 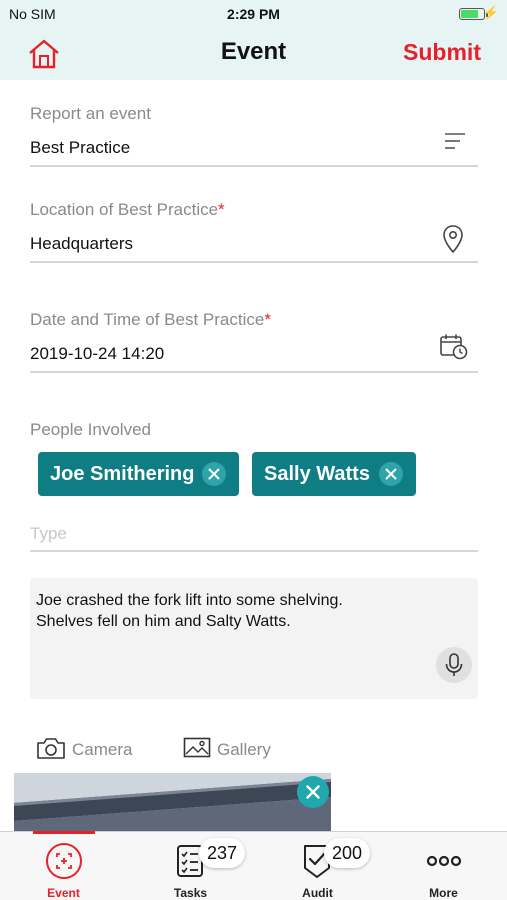 I want to click on tab-label: More, so click(x=443, y=893).